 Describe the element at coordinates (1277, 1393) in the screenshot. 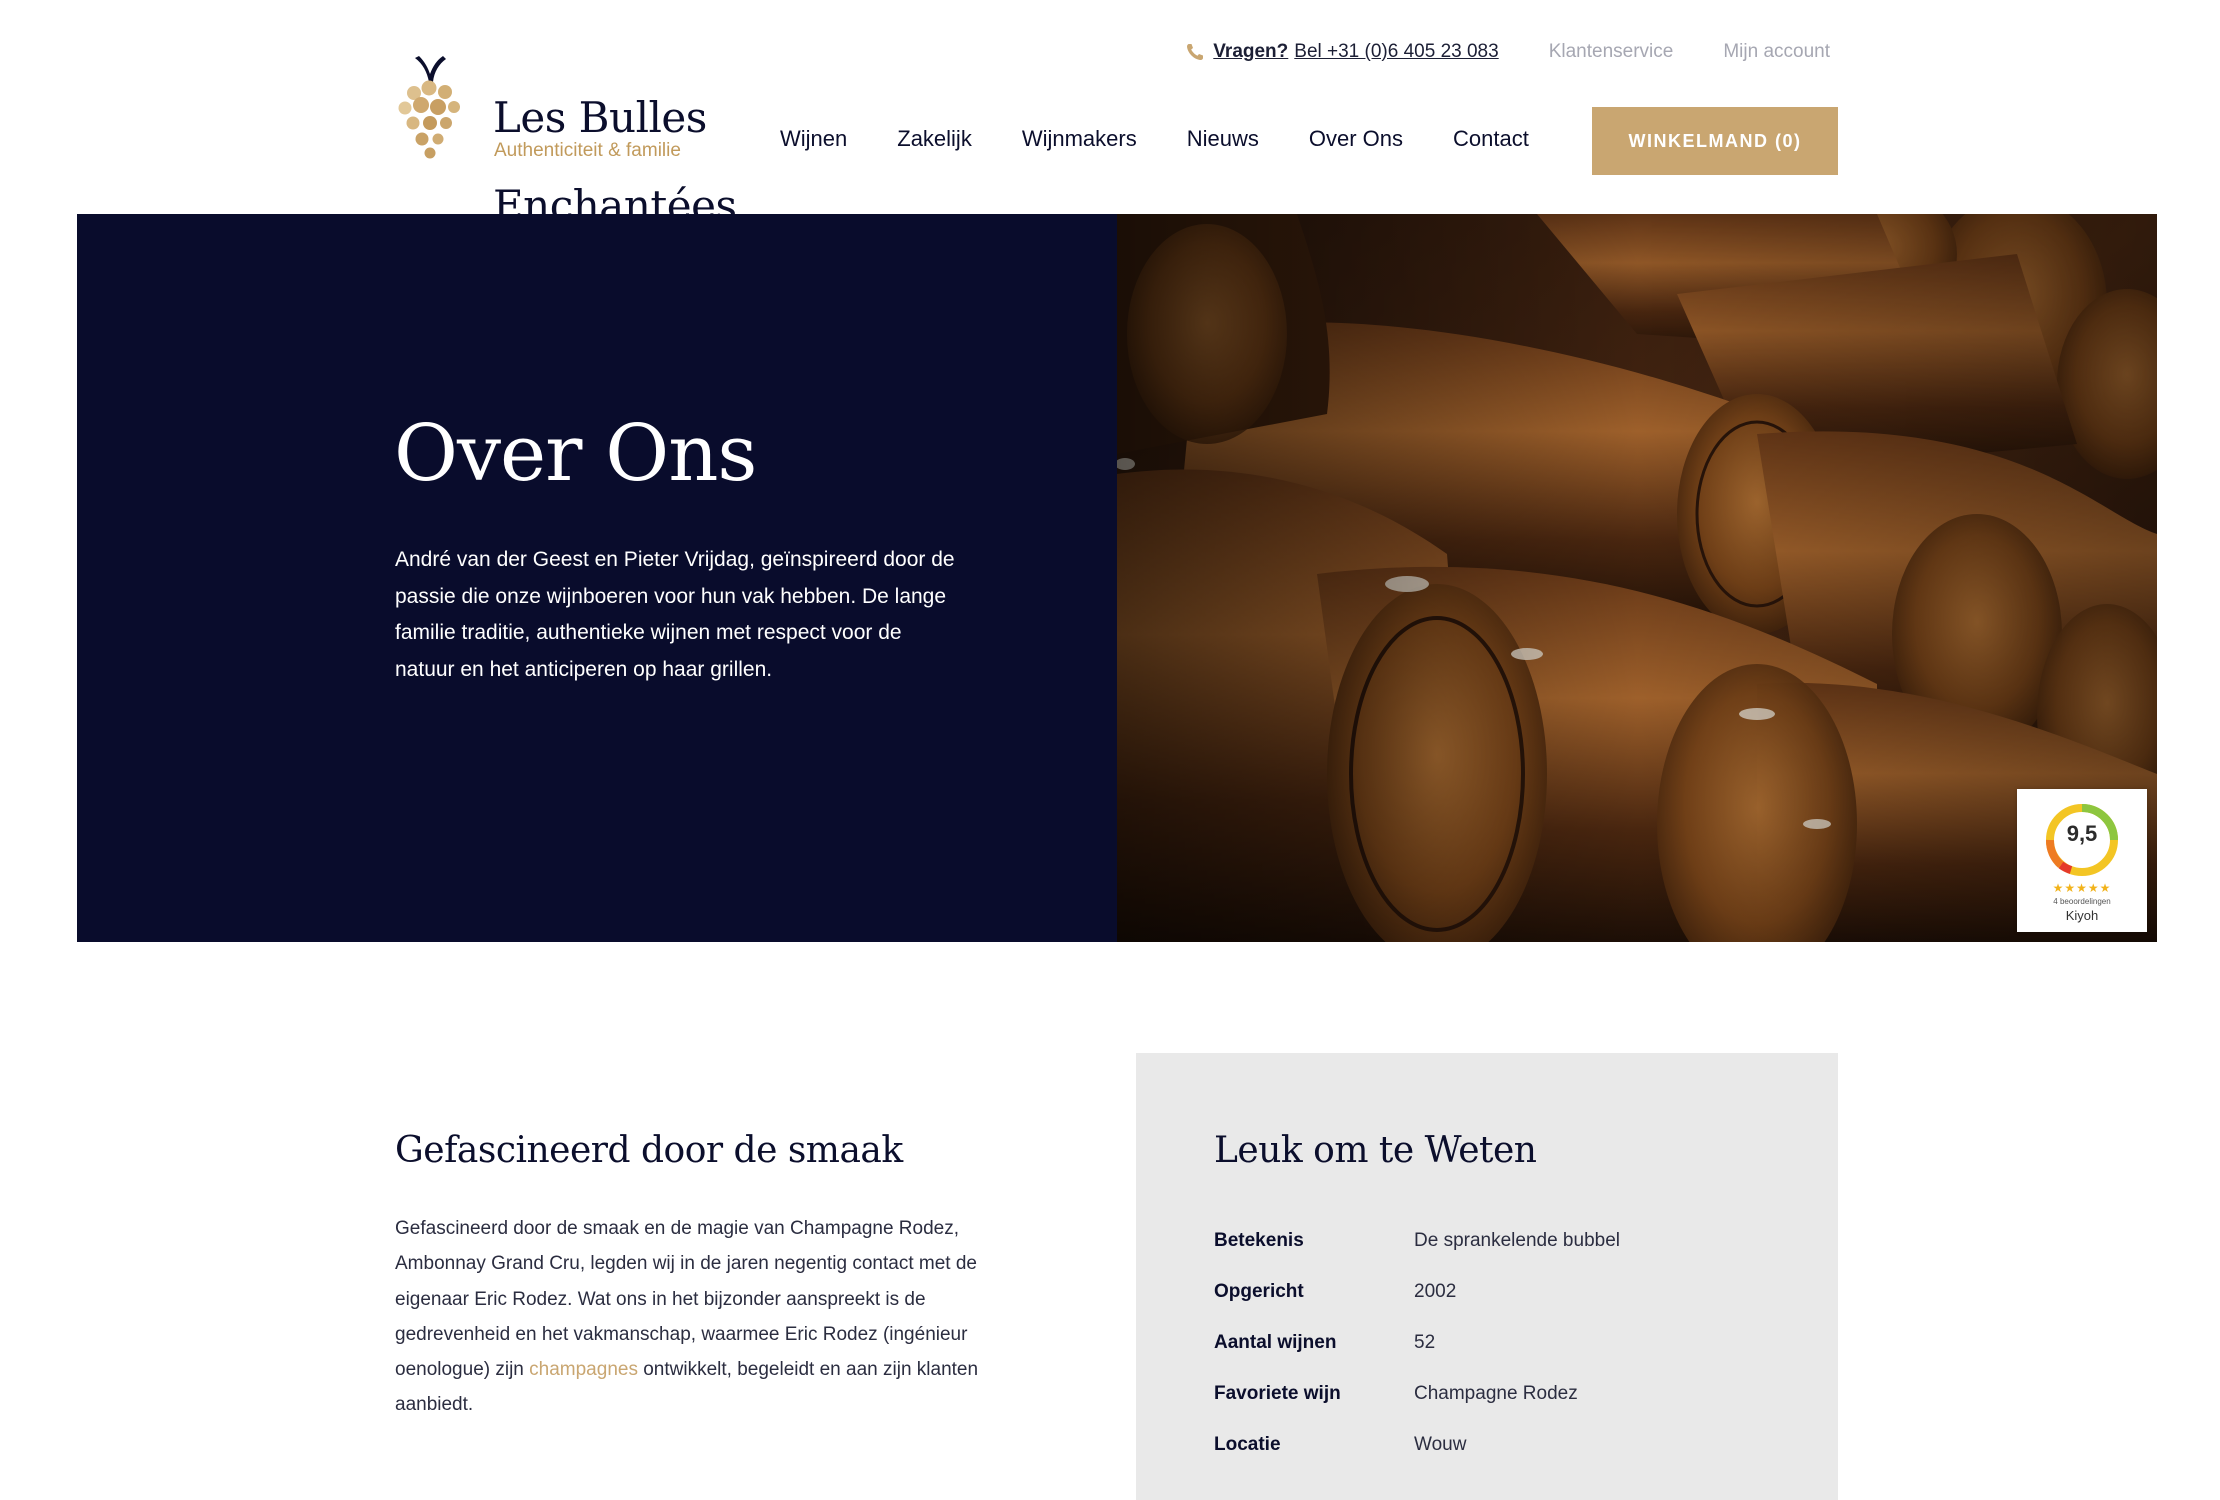

I see `fact-key: Favoriete wijn` at that location.